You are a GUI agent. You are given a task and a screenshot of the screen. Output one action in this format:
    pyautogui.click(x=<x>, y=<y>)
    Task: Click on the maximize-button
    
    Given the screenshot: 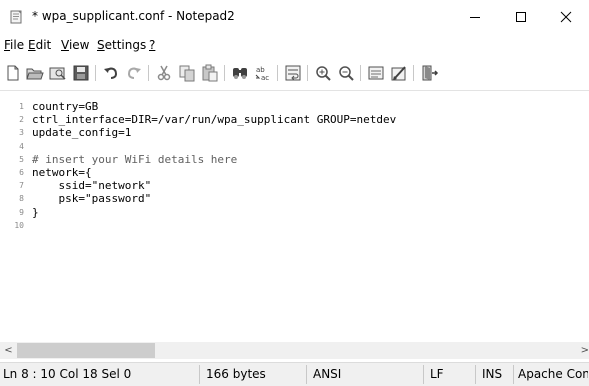 What is the action you would take?
    pyautogui.click(x=521, y=17)
    